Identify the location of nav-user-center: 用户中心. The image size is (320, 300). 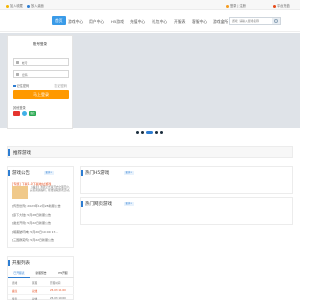
(96, 22).